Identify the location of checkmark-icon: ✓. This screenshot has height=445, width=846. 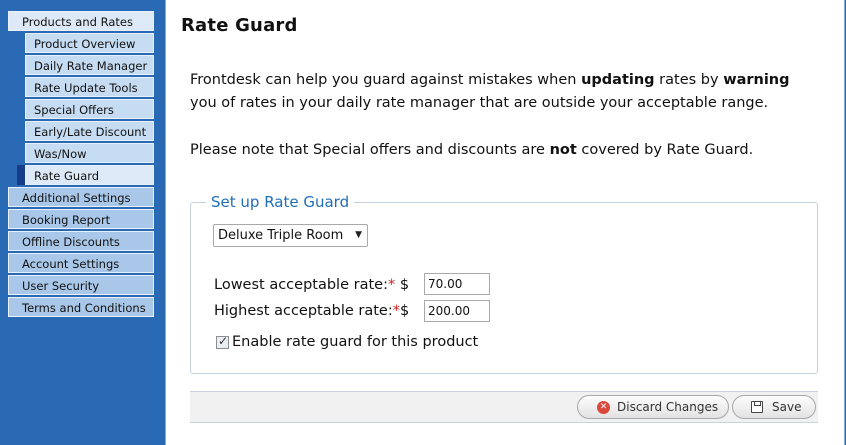
(223, 341).